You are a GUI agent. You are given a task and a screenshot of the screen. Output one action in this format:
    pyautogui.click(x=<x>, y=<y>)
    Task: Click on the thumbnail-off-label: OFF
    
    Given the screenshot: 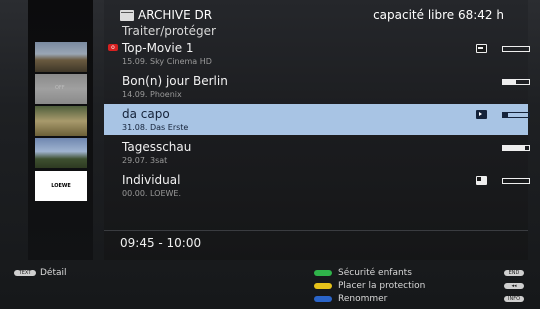 What is the action you would take?
    pyautogui.click(x=60, y=88)
    